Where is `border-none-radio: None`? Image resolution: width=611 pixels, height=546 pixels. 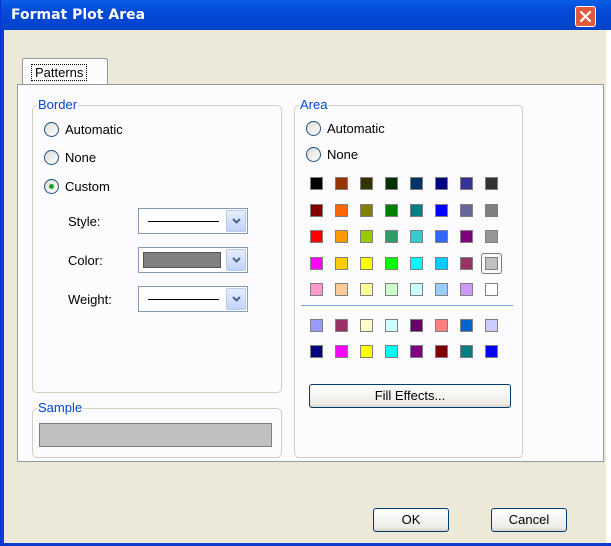
border-none-radio: None is located at coordinates (70, 157).